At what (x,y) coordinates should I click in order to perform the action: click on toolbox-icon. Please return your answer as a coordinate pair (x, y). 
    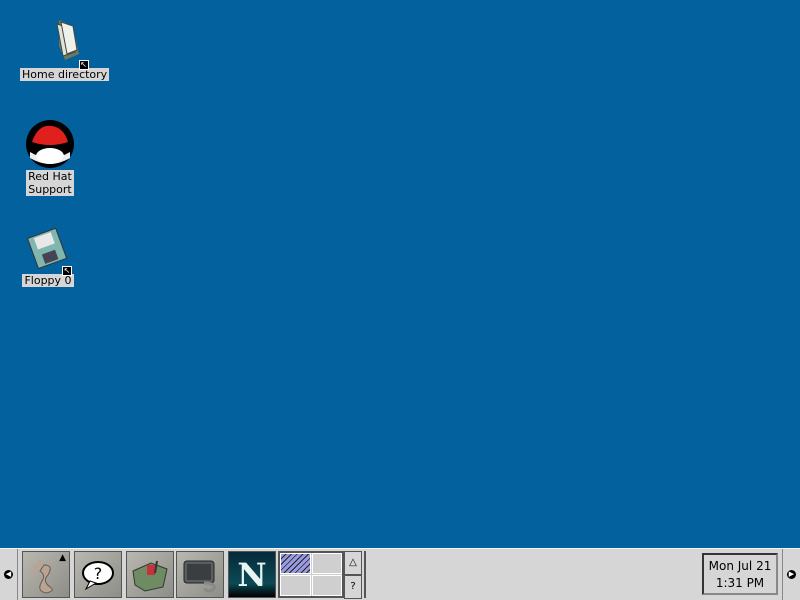
    Looking at the image, I should click on (150, 576).